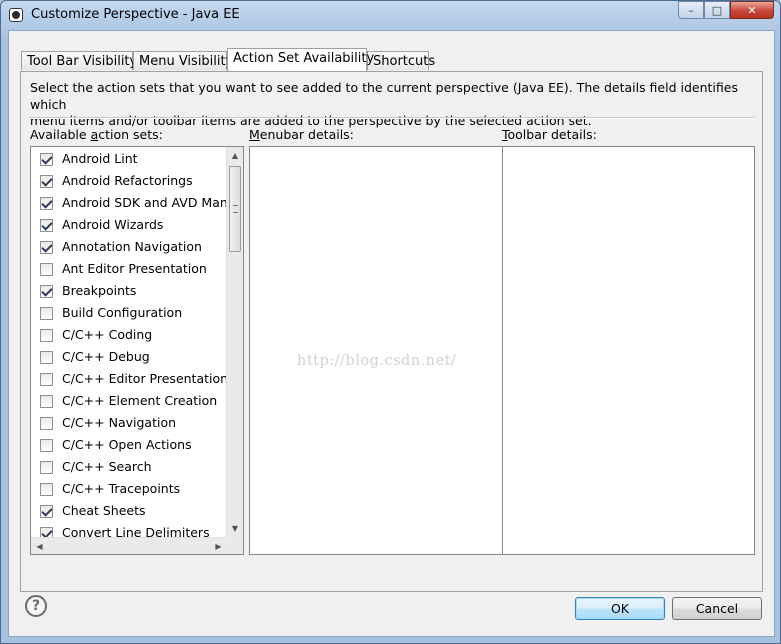 Image resolution: width=781 pixels, height=644 pixels. I want to click on list-item: Convert Line Delimiters, so click(129, 529).